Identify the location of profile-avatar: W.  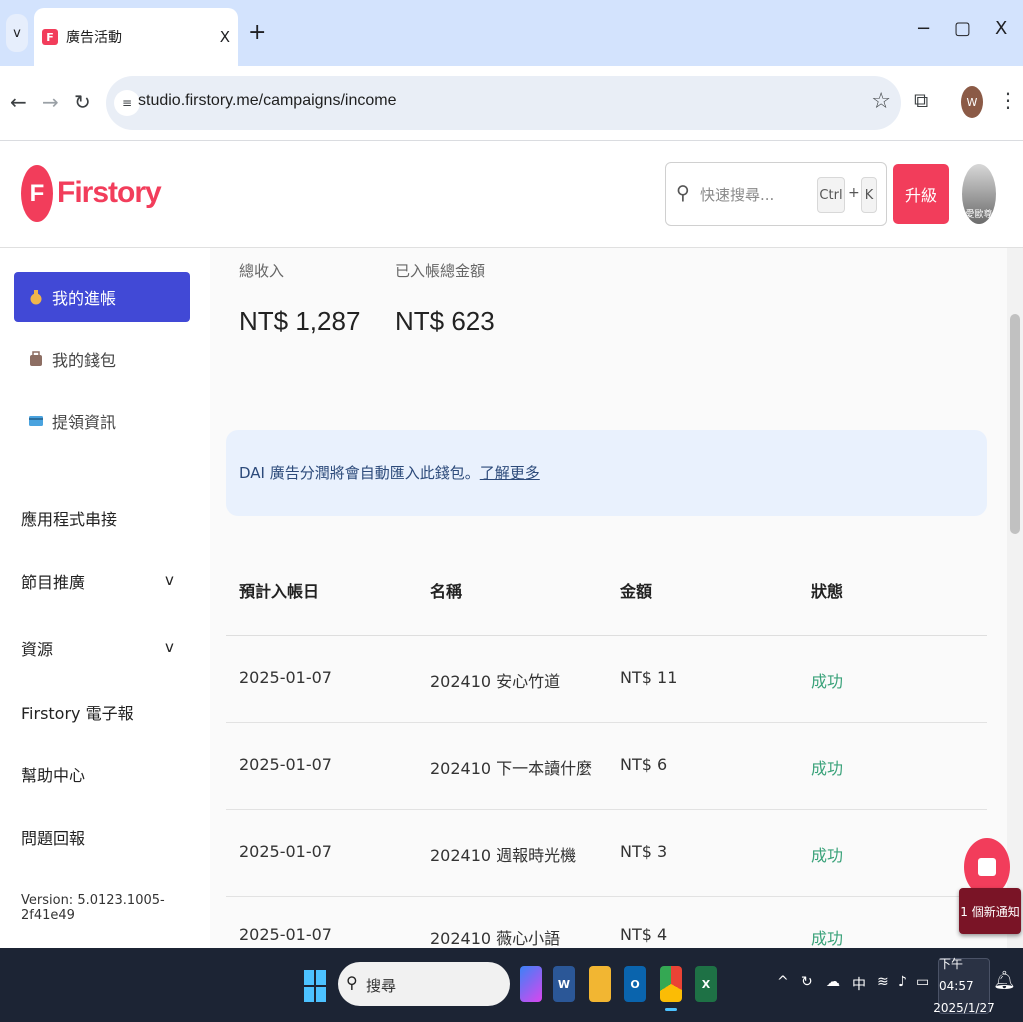
(972, 102).